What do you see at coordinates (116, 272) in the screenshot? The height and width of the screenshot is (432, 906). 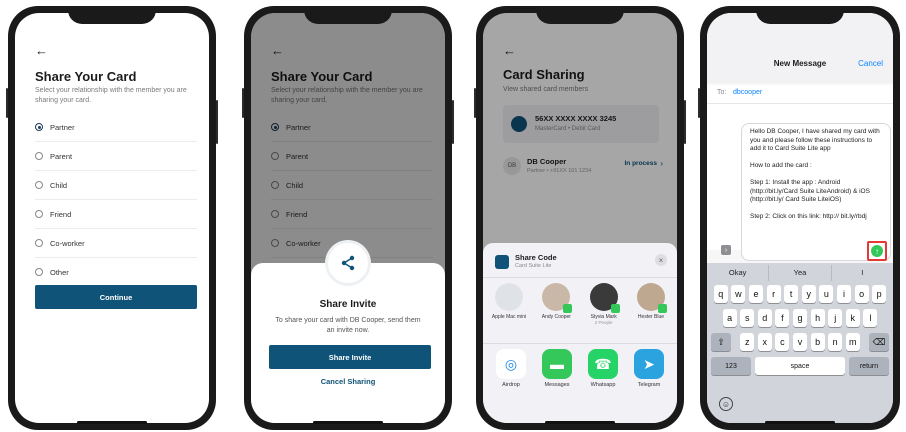 I see `radio-option: Other` at bounding box center [116, 272].